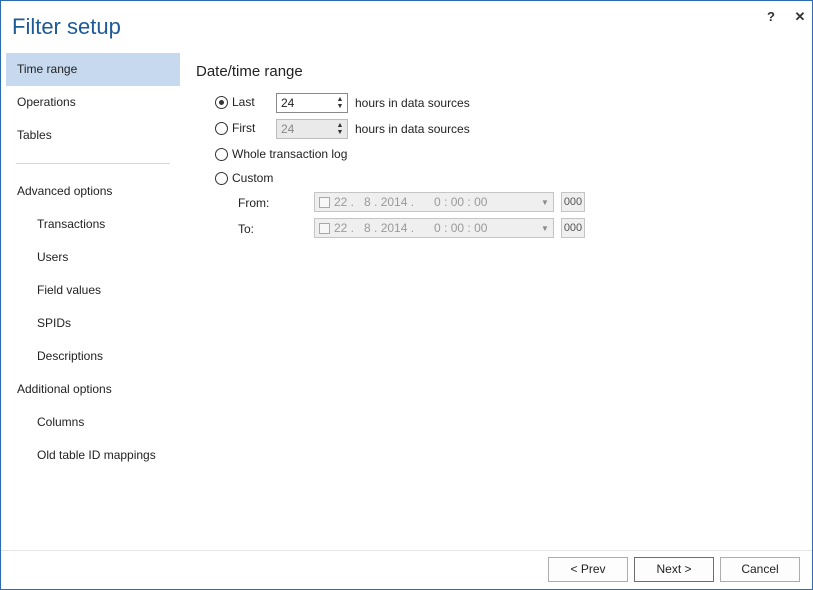 The height and width of the screenshot is (590, 813). What do you see at coordinates (93, 356) in the screenshot?
I see `sidebar-item-descriptions: Descriptions` at bounding box center [93, 356].